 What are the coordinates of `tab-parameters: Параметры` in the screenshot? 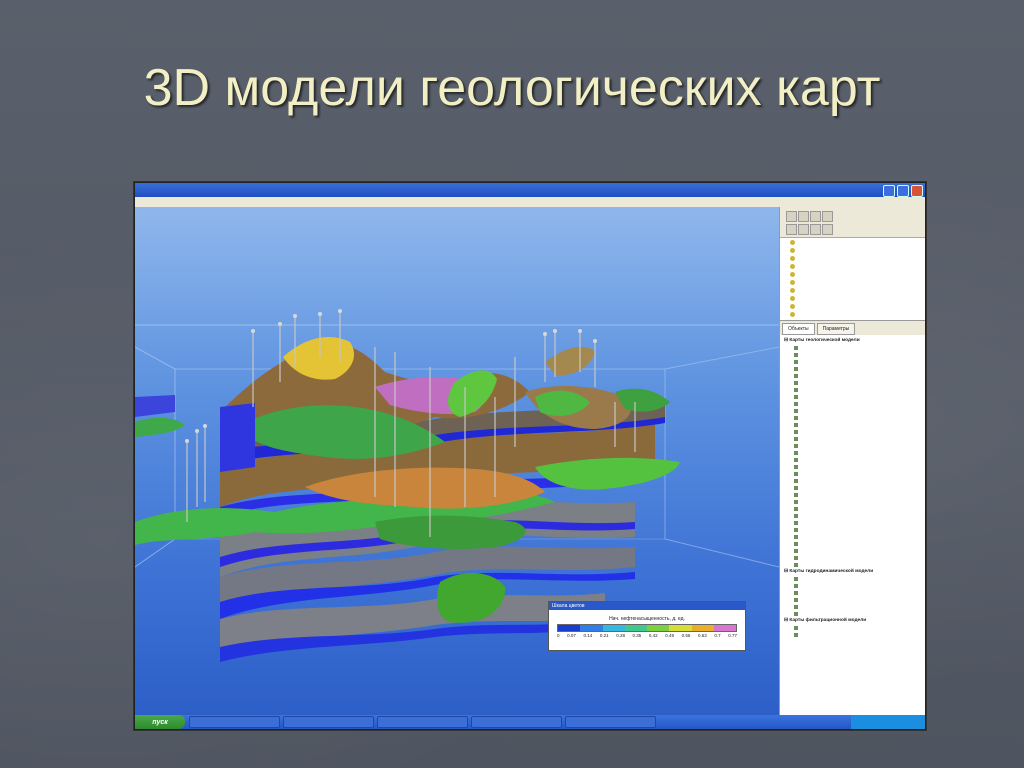 It's located at (836, 329).